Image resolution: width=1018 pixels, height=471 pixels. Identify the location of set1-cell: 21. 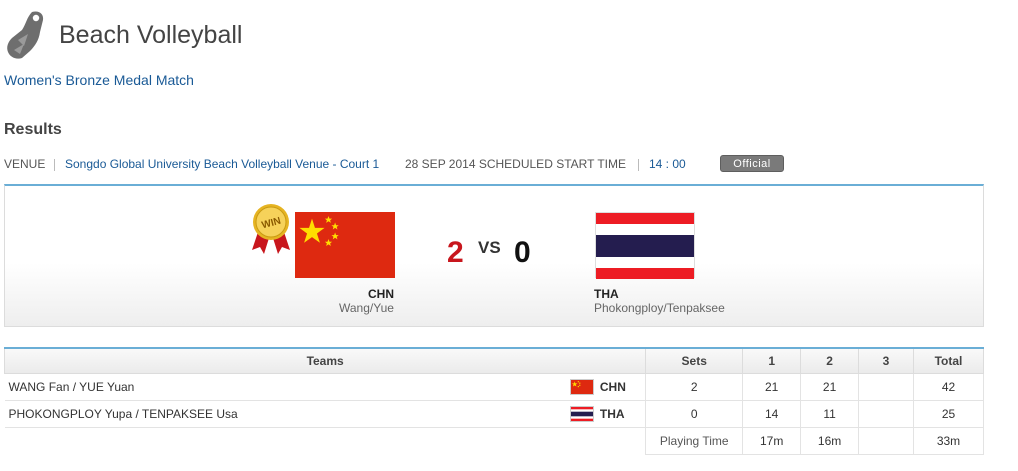
(772, 387).